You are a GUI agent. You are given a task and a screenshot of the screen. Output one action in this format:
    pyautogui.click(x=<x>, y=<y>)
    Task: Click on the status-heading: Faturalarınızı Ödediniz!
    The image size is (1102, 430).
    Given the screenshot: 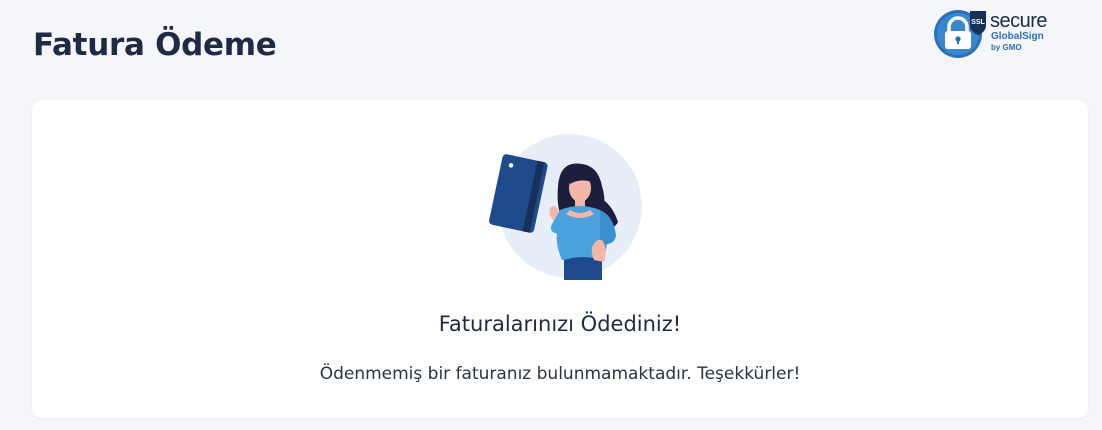 What is the action you would take?
    pyautogui.click(x=560, y=324)
    